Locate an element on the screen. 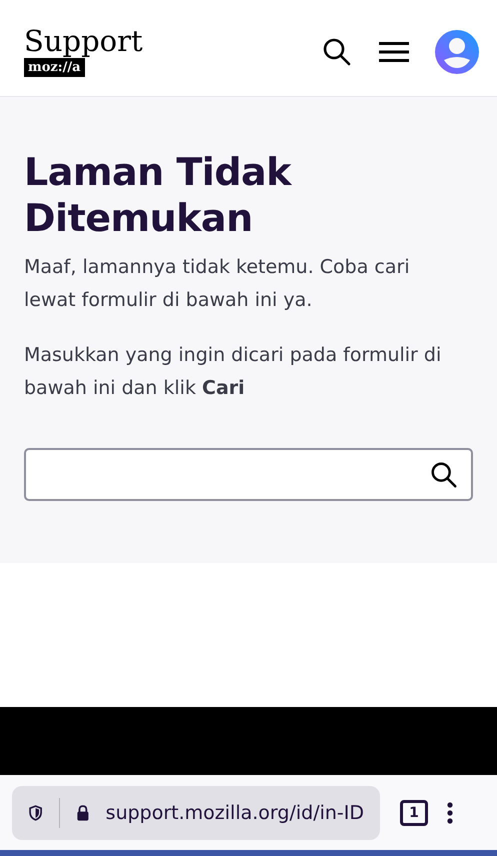 This screenshot has width=497, height=856. more-options-icon is located at coordinates (450, 812).